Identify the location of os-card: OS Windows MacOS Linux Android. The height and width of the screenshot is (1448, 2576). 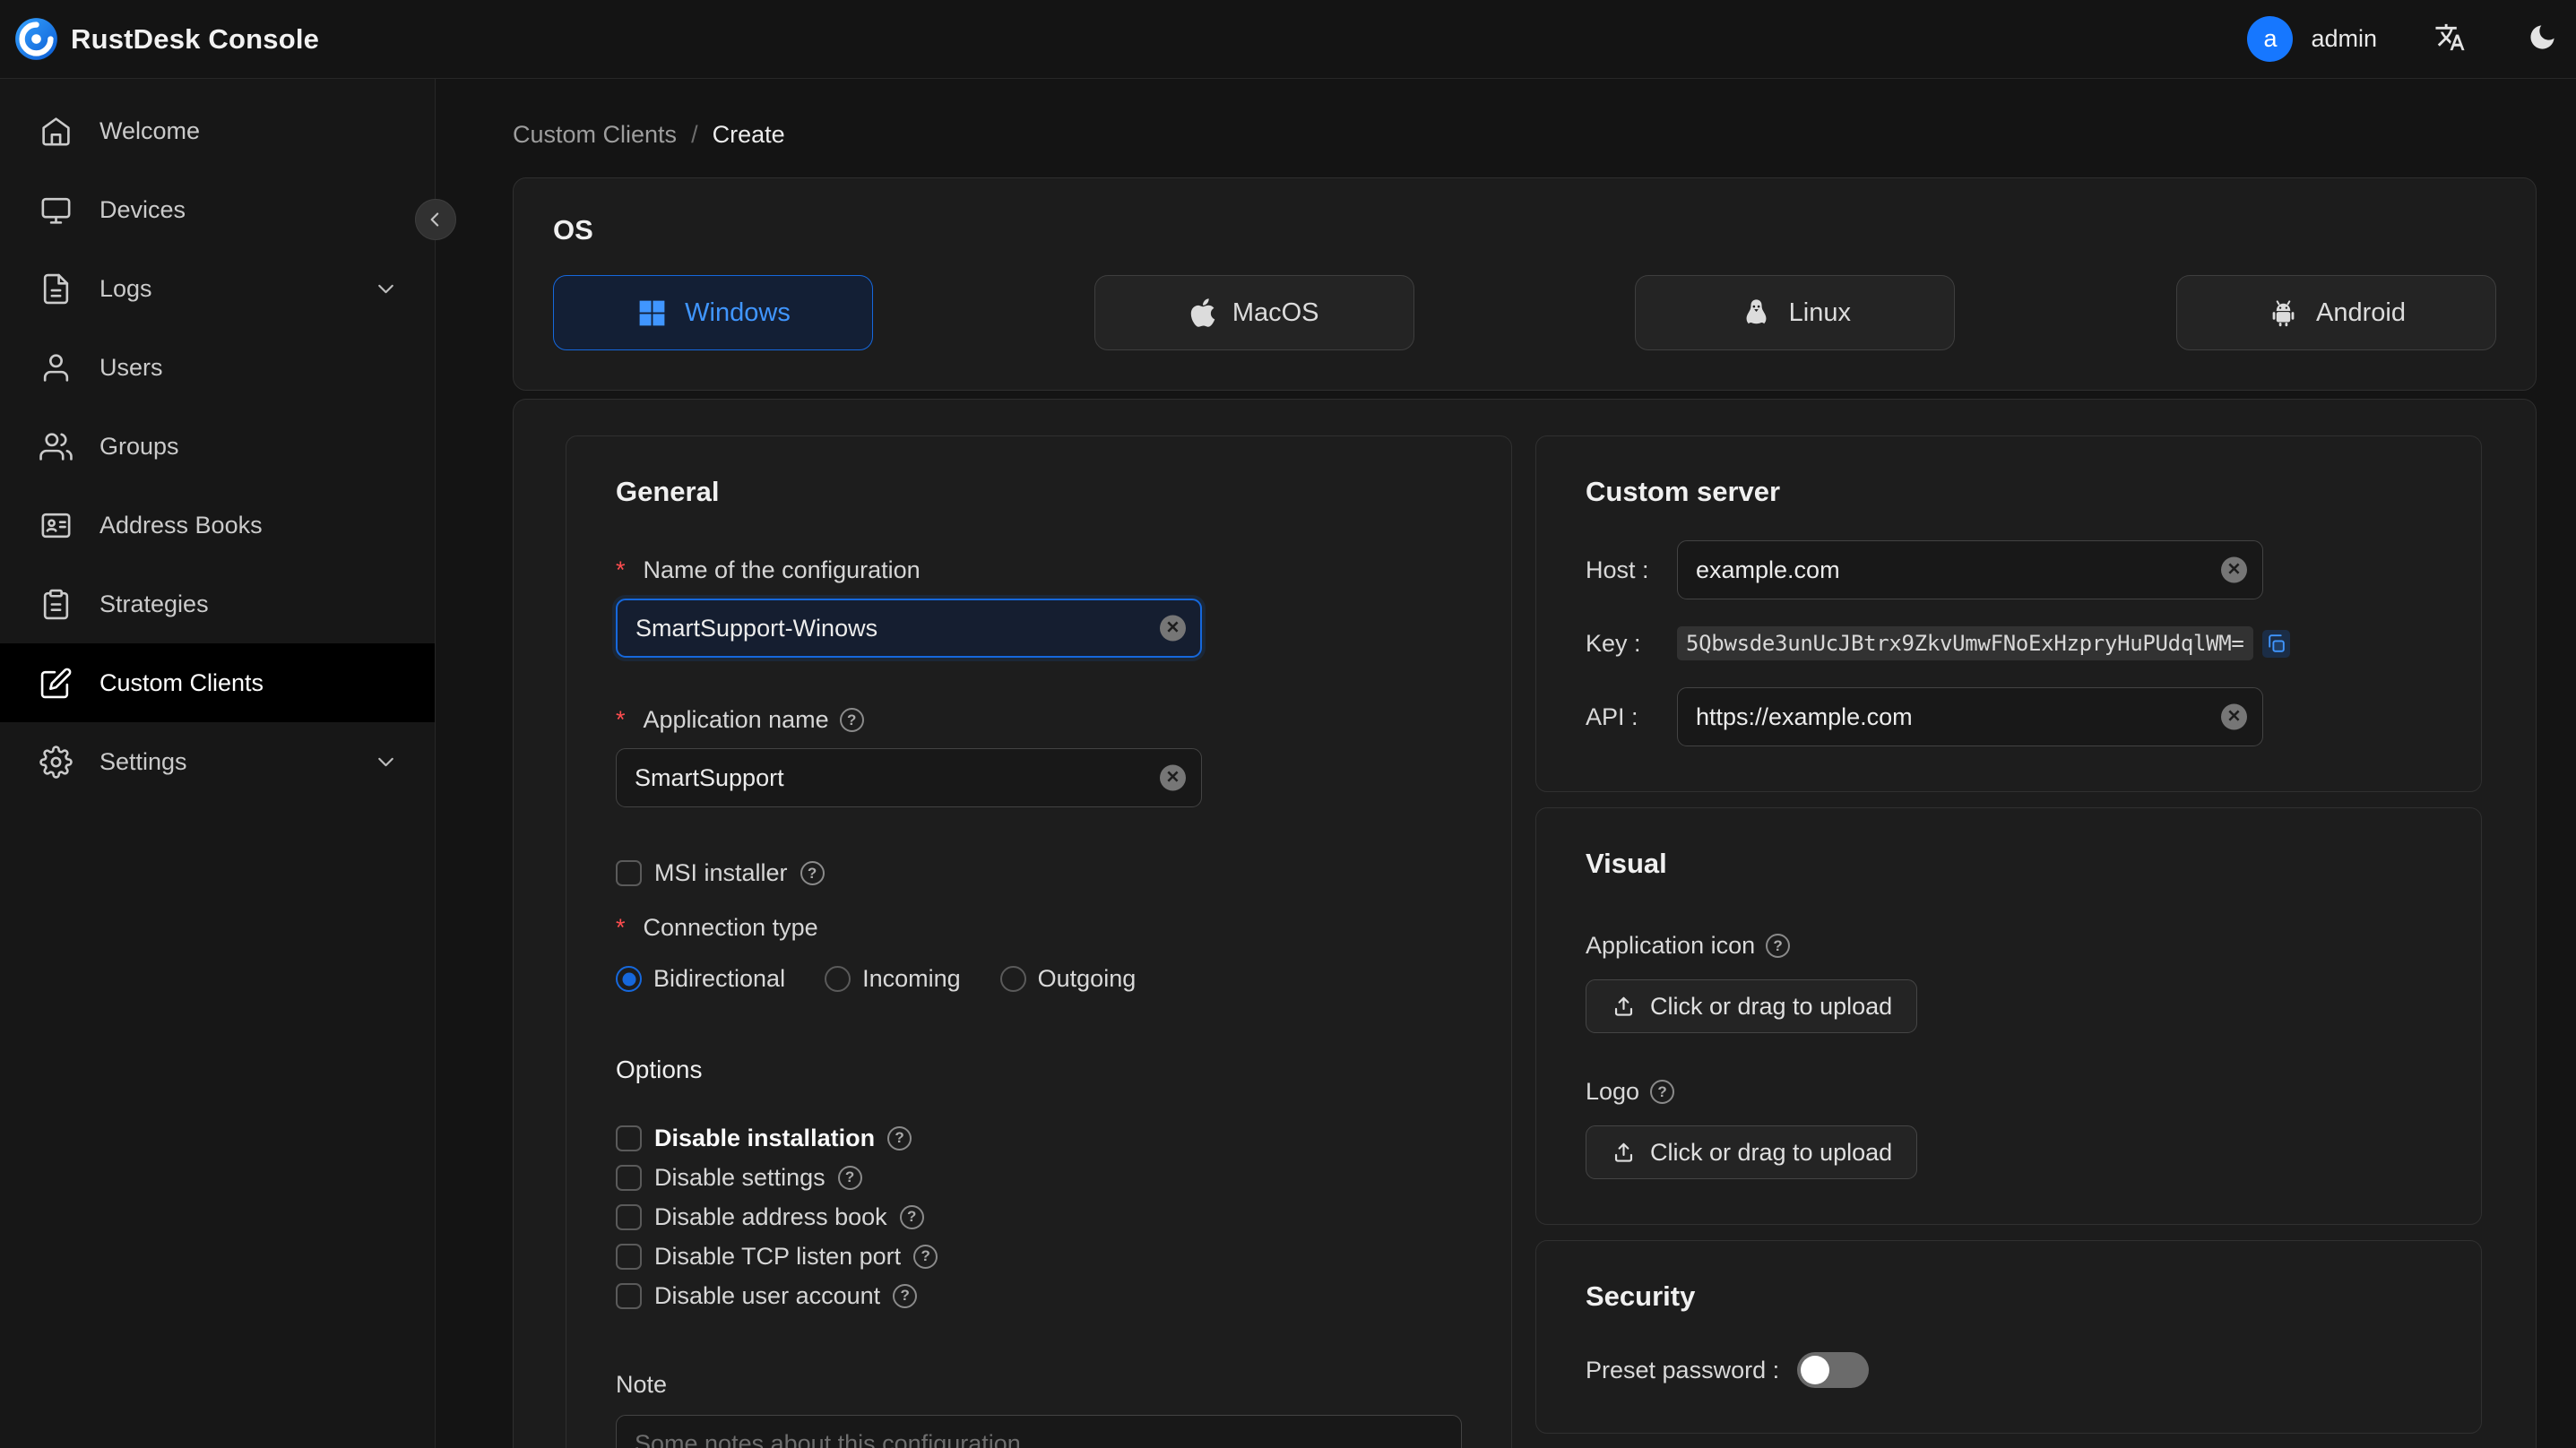
(1525, 284).